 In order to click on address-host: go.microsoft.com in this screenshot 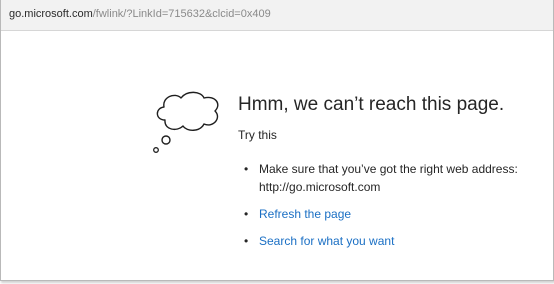, I will do `click(51, 14)`.